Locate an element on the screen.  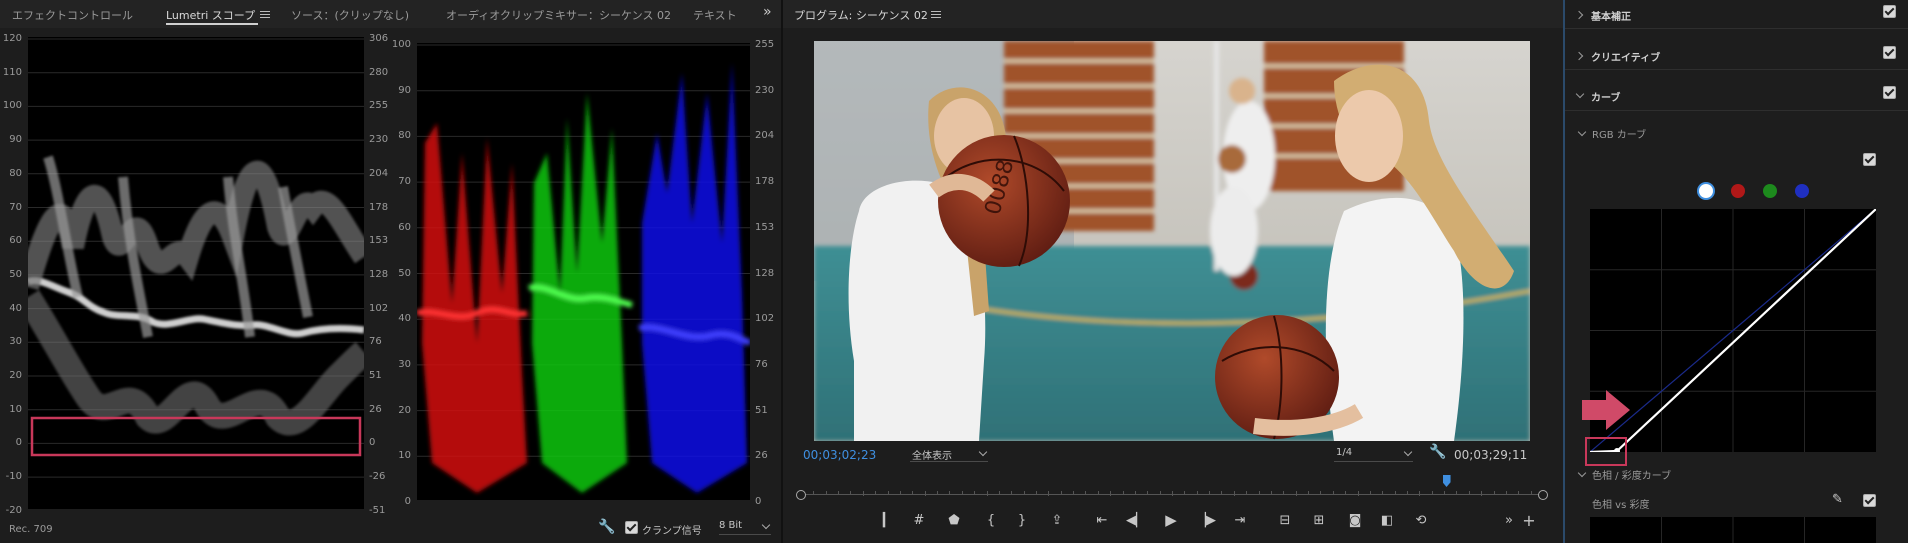
section-creative: クリエイティブ is located at coordinates (1625, 56).